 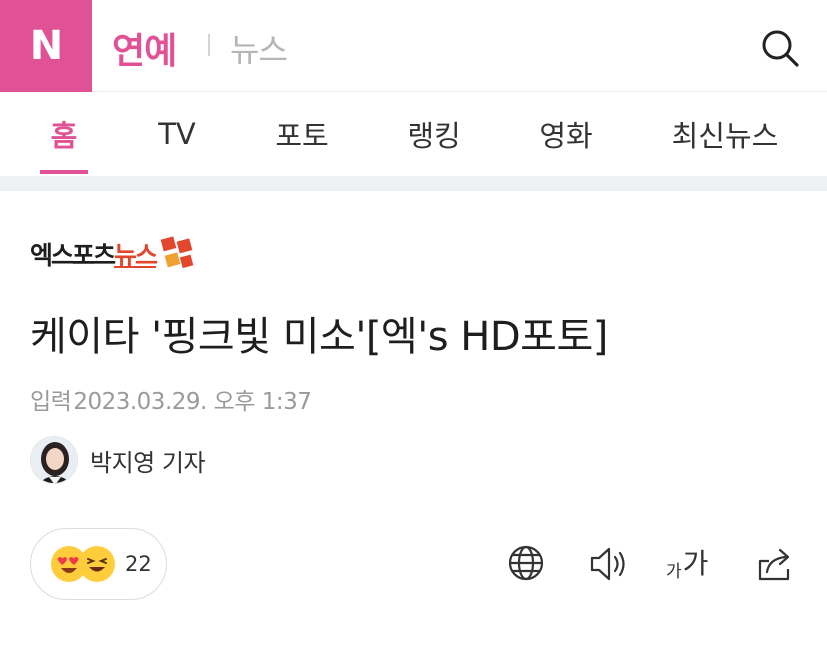 What do you see at coordinates (73, 255) in the screenshot?
I see `press-logo-text: 엑스포츠` at bounding box center [73, 255].